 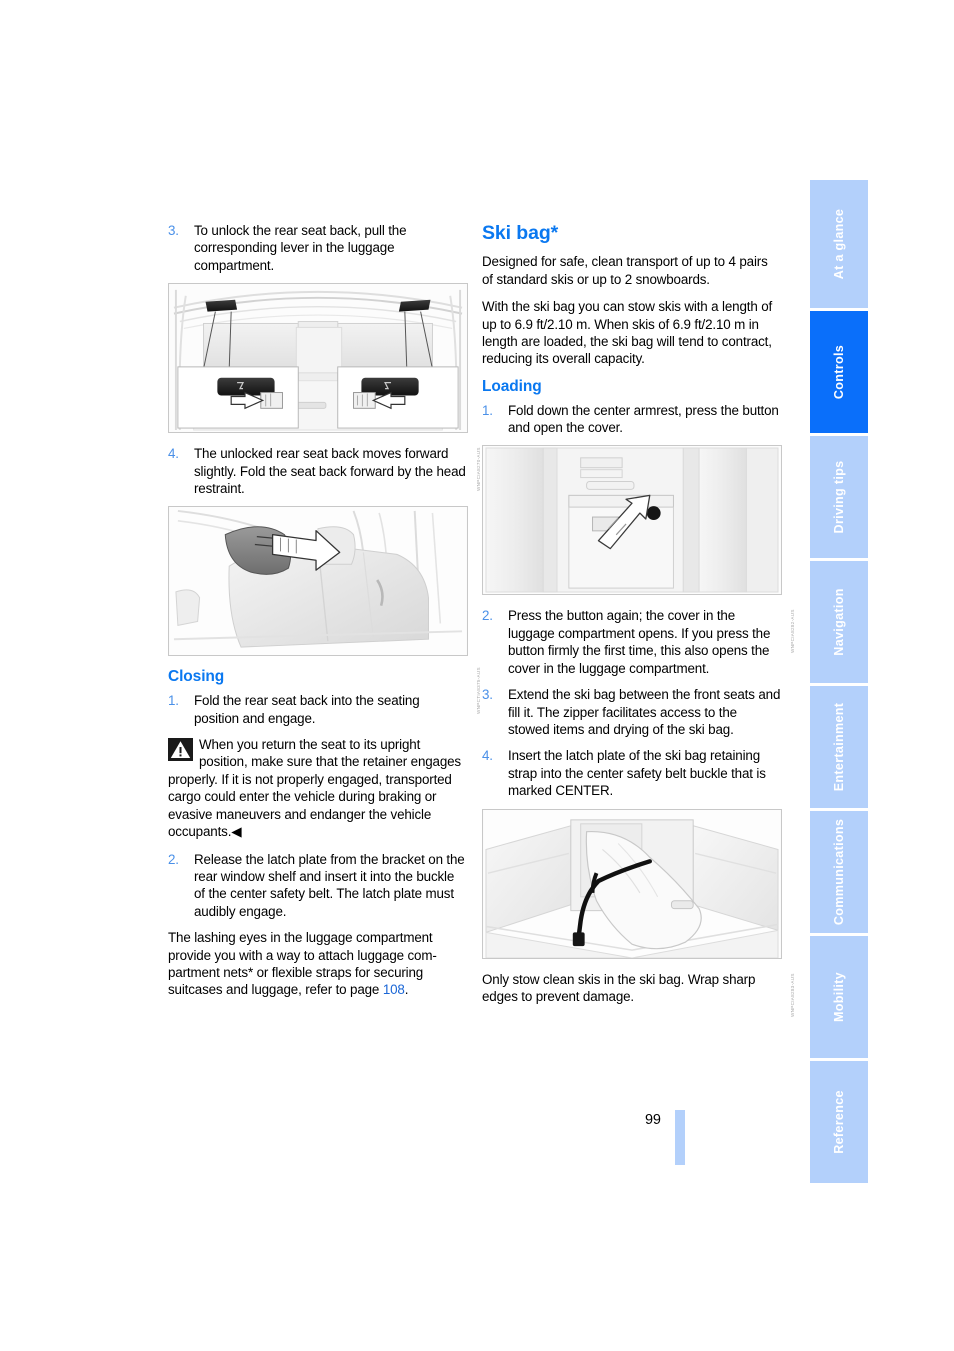 I want to click on lashing-period: ., so click(x=406, y=990).